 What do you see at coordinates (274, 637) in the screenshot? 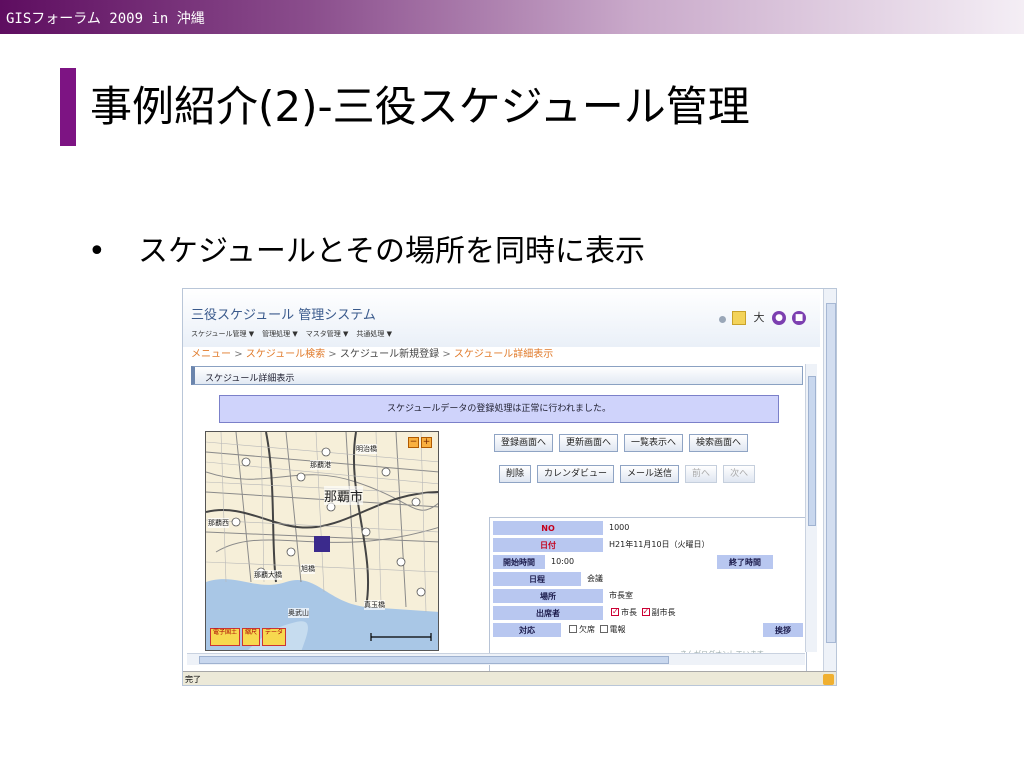
I see `map-tool-button: データ` at bounding box center [274, 637].